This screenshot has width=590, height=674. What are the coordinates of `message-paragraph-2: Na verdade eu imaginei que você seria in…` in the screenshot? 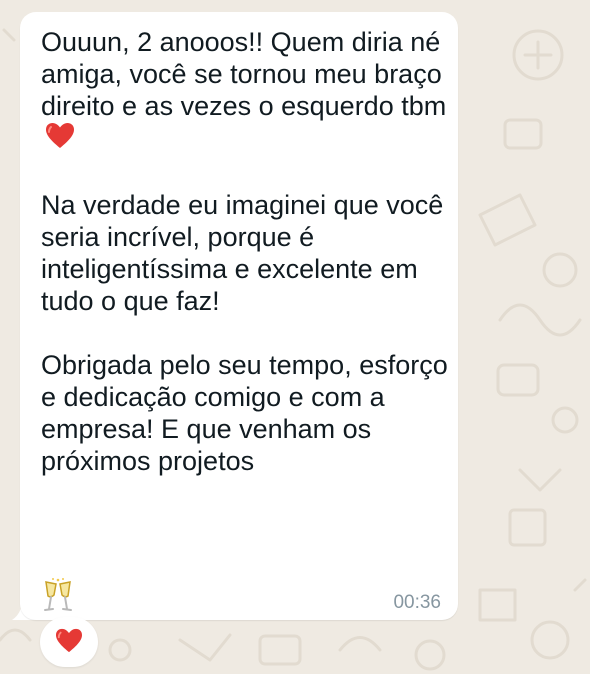 It's located at (242, 253).